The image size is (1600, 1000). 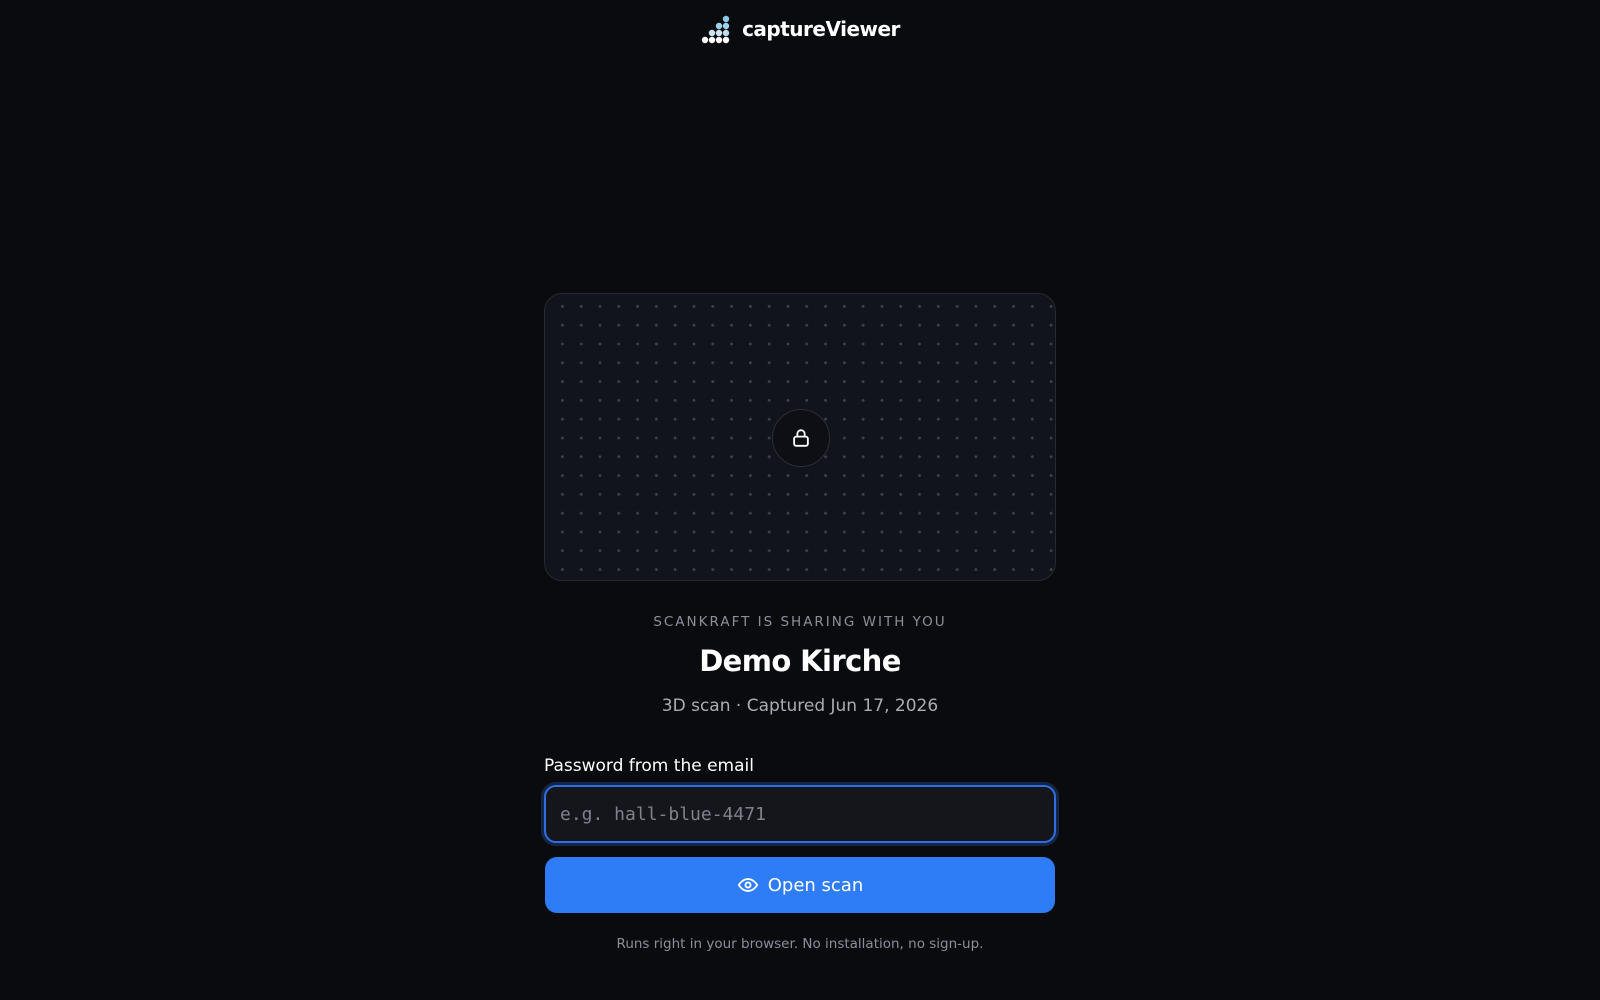 I want to click on brand-name: captureViewer, so click(x=821, y=29).